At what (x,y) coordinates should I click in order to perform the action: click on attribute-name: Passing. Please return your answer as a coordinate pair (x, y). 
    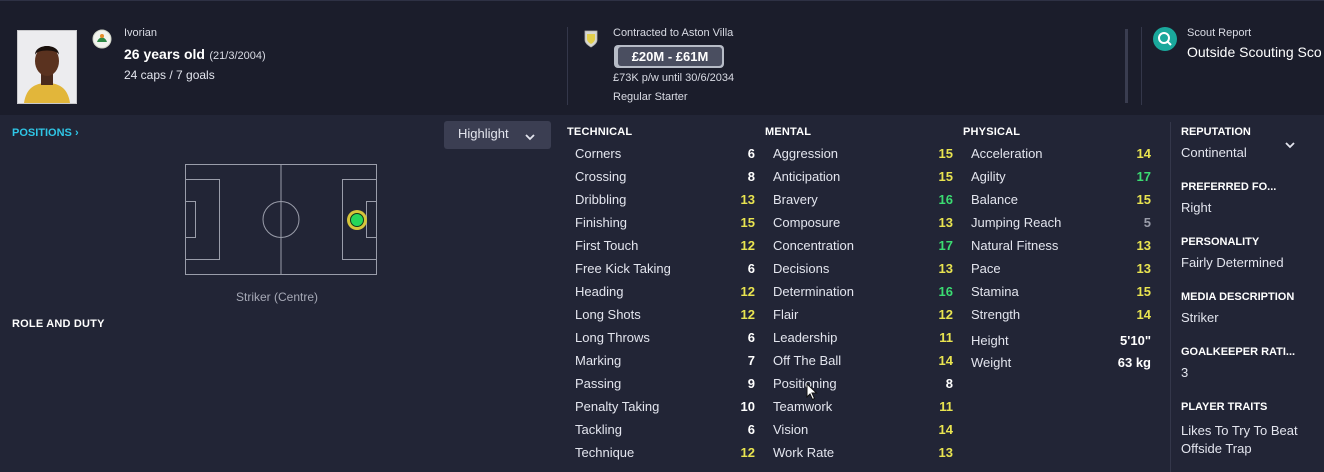
    Looking at the image, I should click on (598, 384).